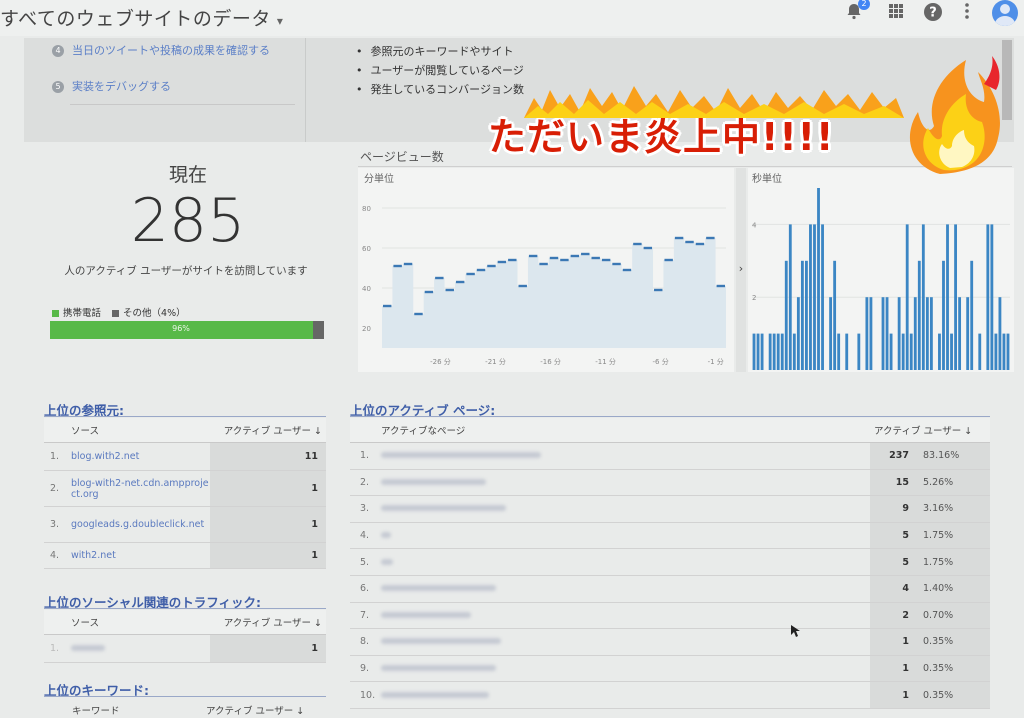 This screenshot has width=1024, height=718. I want to click on x-tick-label: -21 分, so click(495, 361).